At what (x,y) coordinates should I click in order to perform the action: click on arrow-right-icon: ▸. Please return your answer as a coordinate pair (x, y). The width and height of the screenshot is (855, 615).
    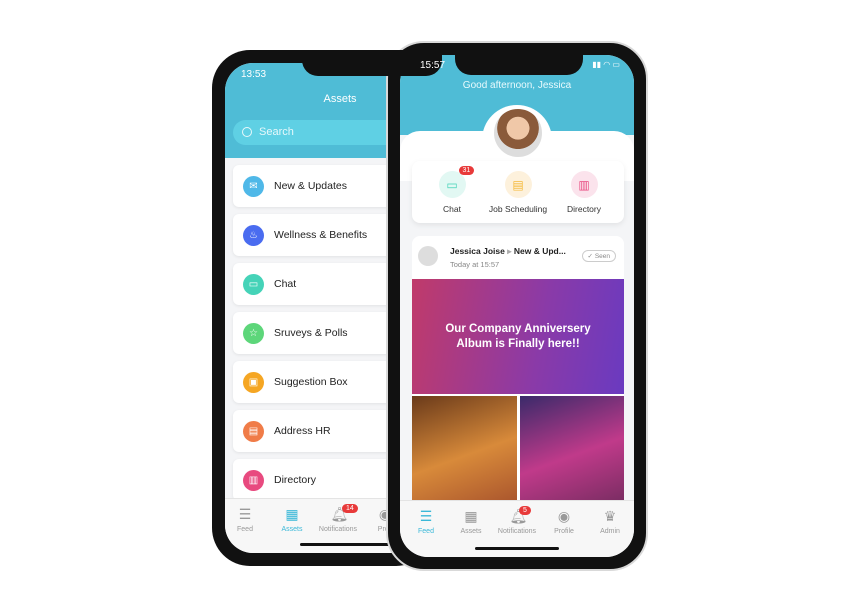
    Looking at the image, I should click on (509, 251).